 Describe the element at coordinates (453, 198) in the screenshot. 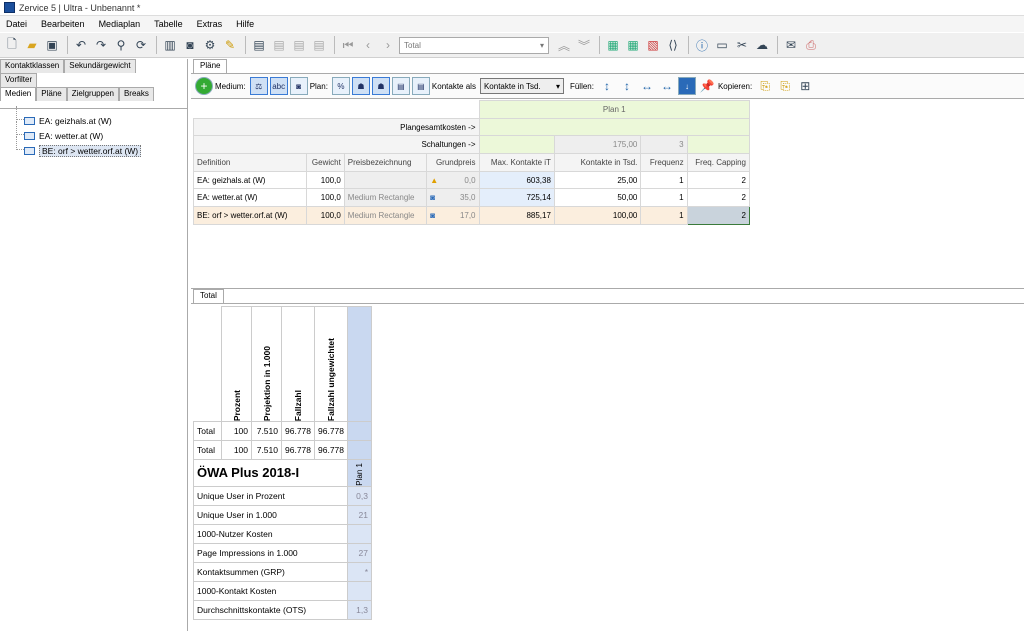

I see `cell-grundpreis: ◙ 35,0` at that location.